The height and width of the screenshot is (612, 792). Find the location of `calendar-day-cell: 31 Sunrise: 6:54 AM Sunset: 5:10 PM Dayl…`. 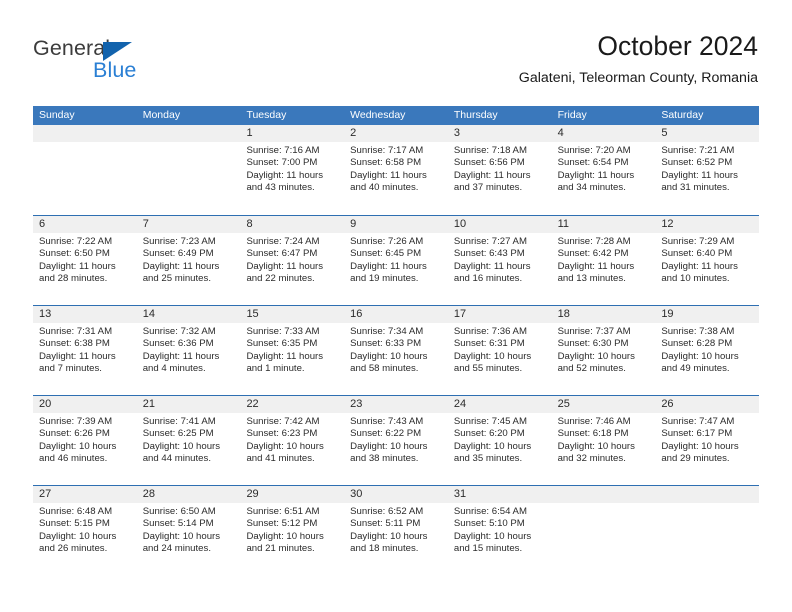

calendar-day-cell: 31 Sunrise: 6:54 AM Sunset: 5:10 PM Dayl… is located at coordinates (499, 532).